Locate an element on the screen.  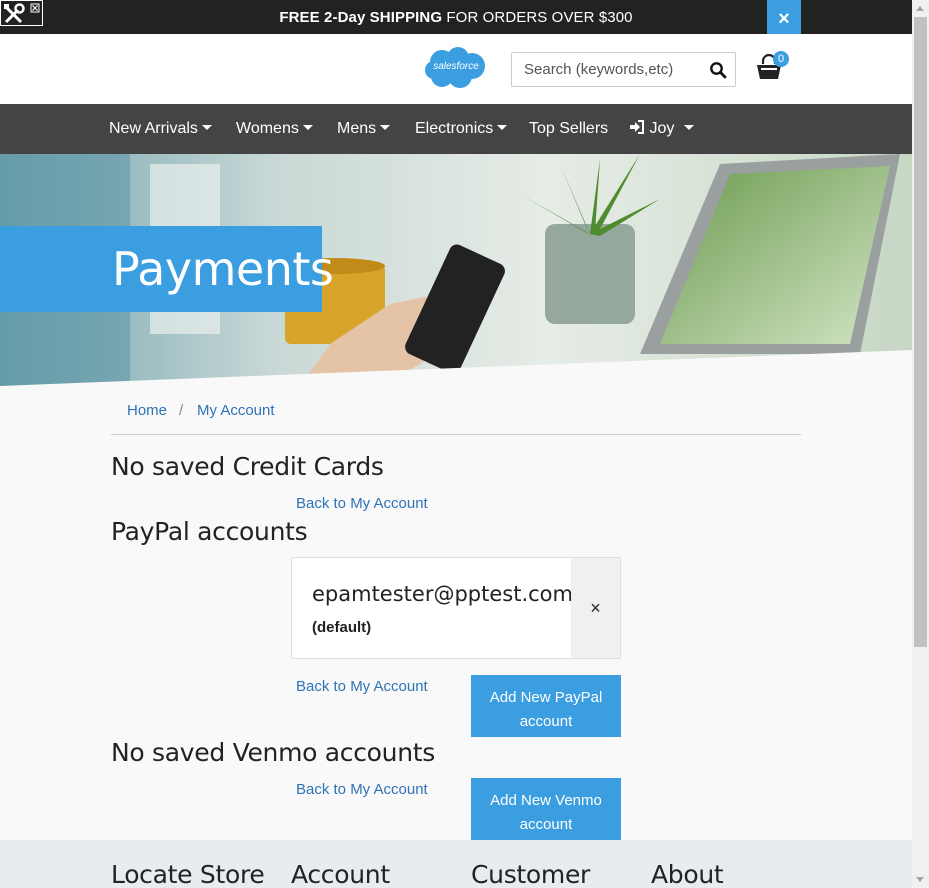
nav-item-label: Joy is located at coordinates (662, 128).